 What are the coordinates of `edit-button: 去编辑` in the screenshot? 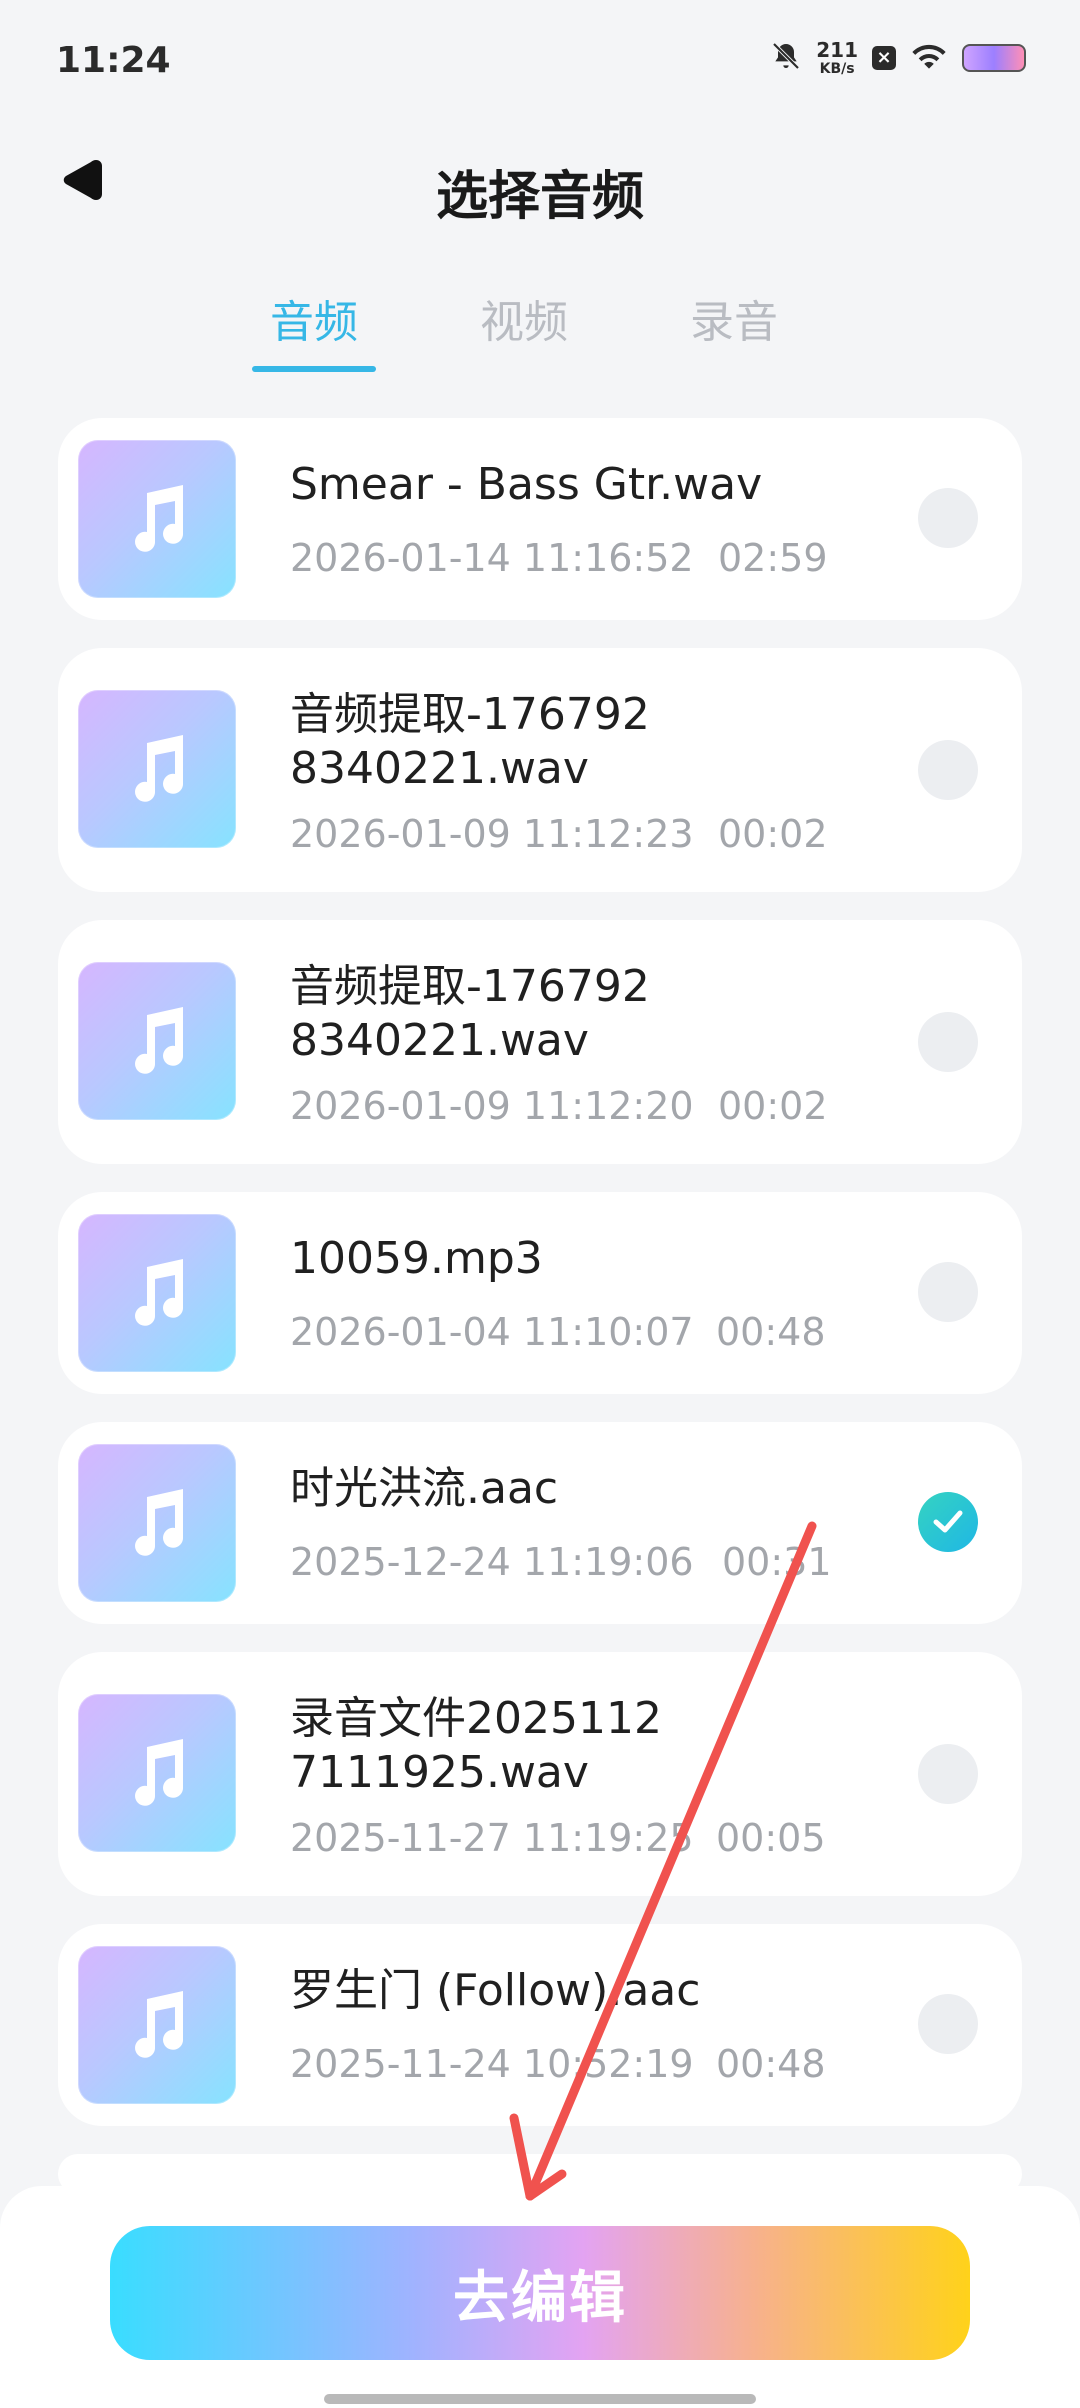 It's located at (540, 2293).